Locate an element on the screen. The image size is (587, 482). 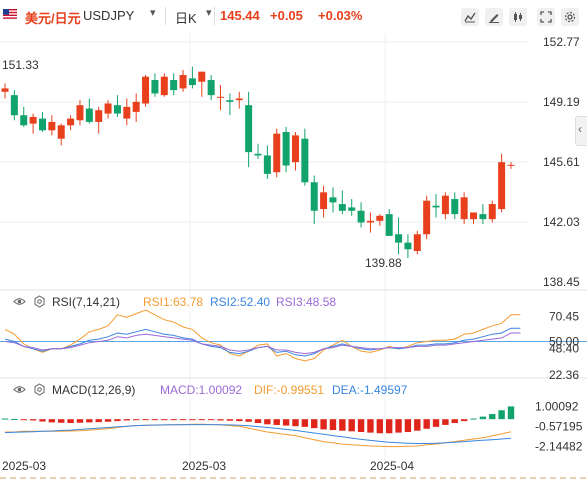
dea-value: DEA:-1.49597 is located at coordinates (370, 390).